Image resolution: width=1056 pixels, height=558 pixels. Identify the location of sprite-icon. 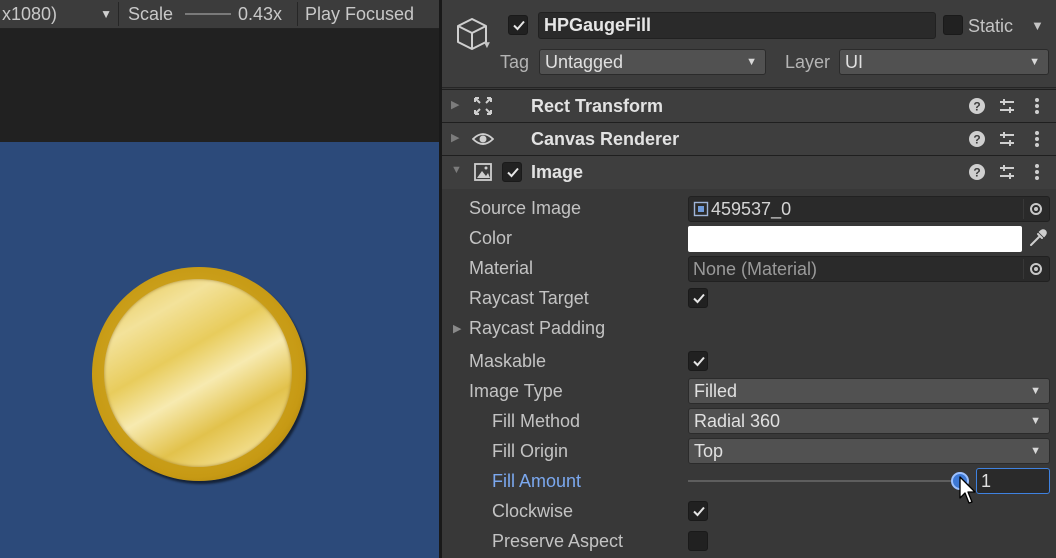
(701, 209).